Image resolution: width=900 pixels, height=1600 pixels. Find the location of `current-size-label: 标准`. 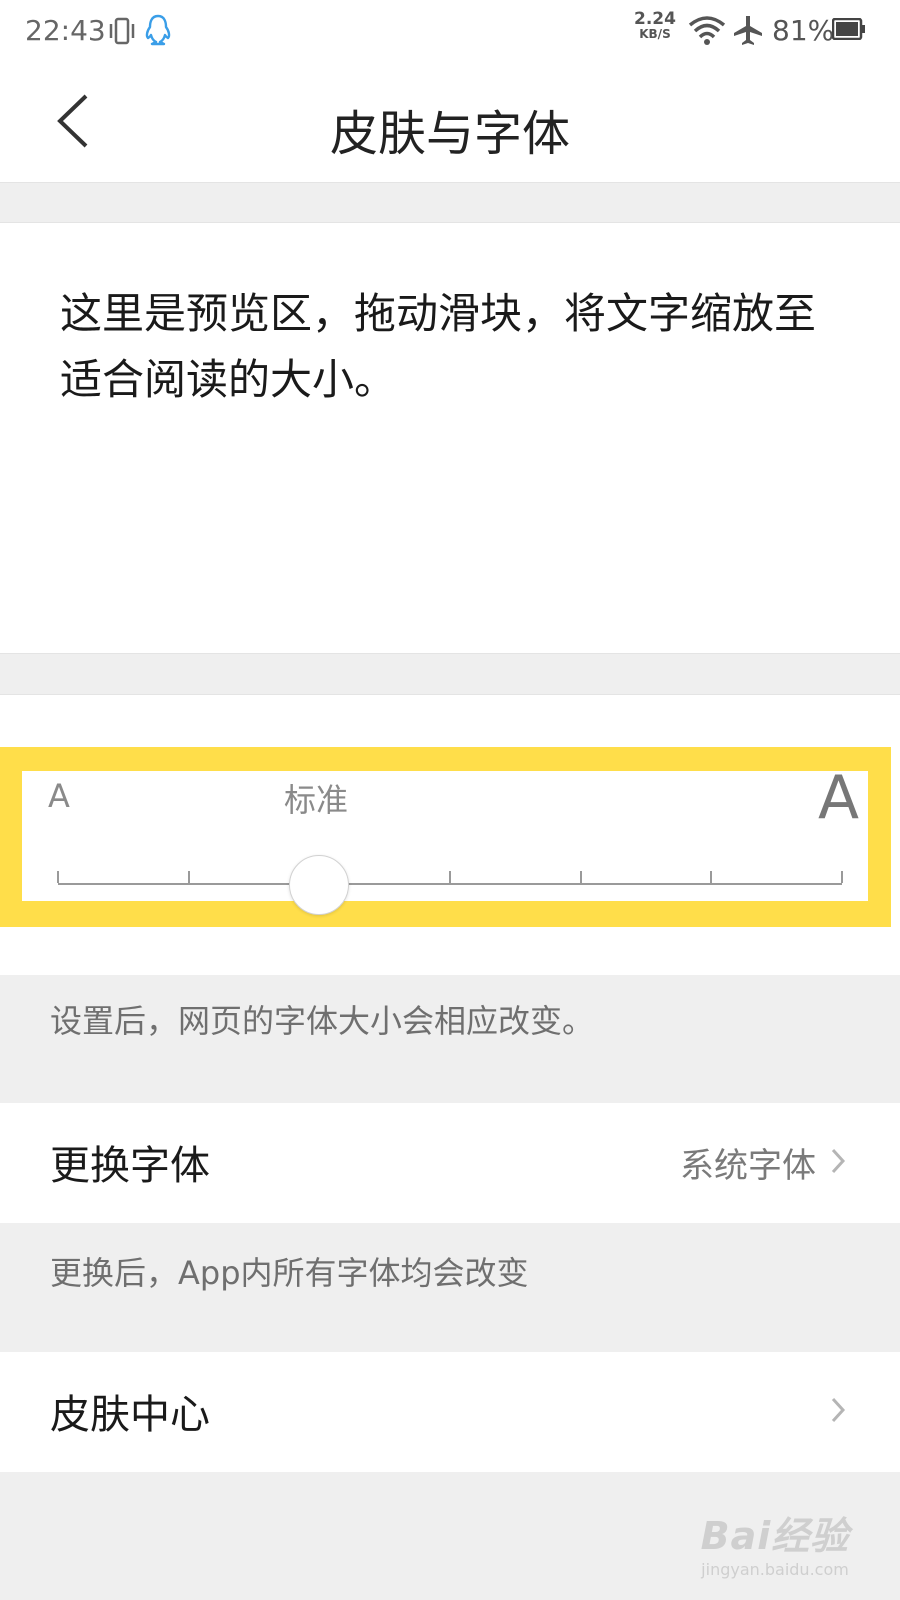

current-size-label: 标准 is located at coordinates (316, 800).